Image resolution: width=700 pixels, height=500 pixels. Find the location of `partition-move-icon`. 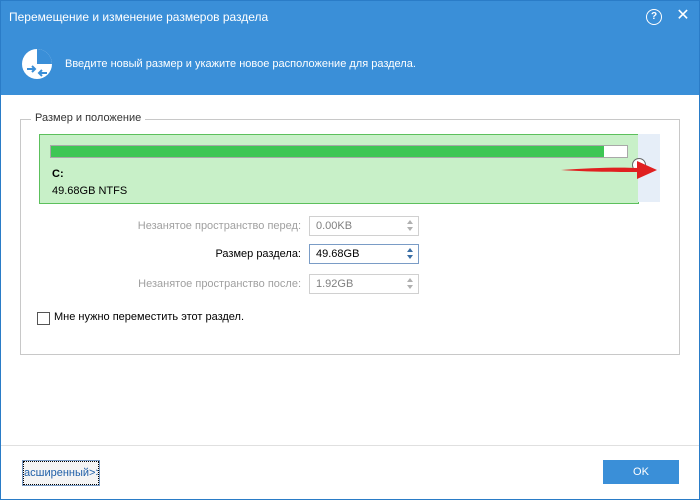

partition-move-icon is located at coordinates (37, 64).